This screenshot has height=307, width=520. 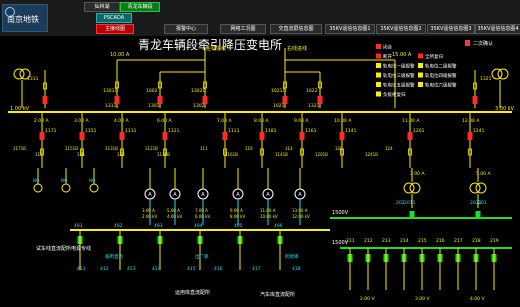 I want to click on dc-sub-411: 411, so click(x=81, y=269).